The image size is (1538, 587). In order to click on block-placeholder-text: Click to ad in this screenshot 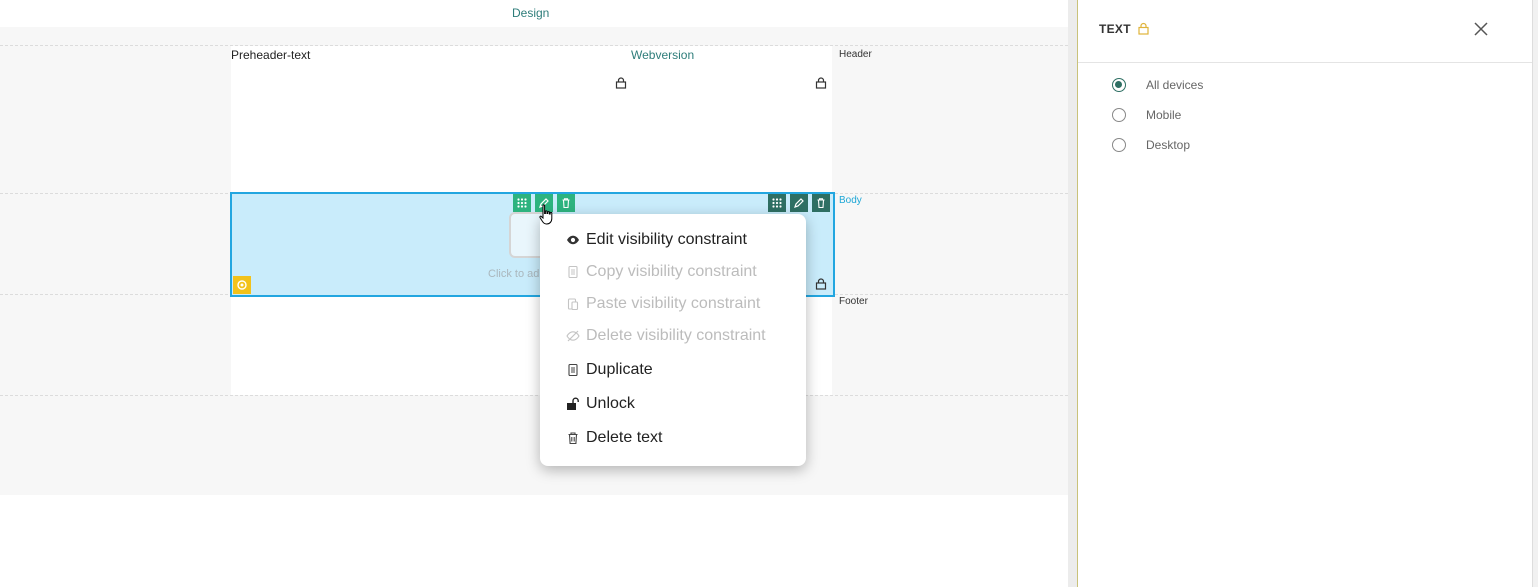, I will do `click(514, 274)`.